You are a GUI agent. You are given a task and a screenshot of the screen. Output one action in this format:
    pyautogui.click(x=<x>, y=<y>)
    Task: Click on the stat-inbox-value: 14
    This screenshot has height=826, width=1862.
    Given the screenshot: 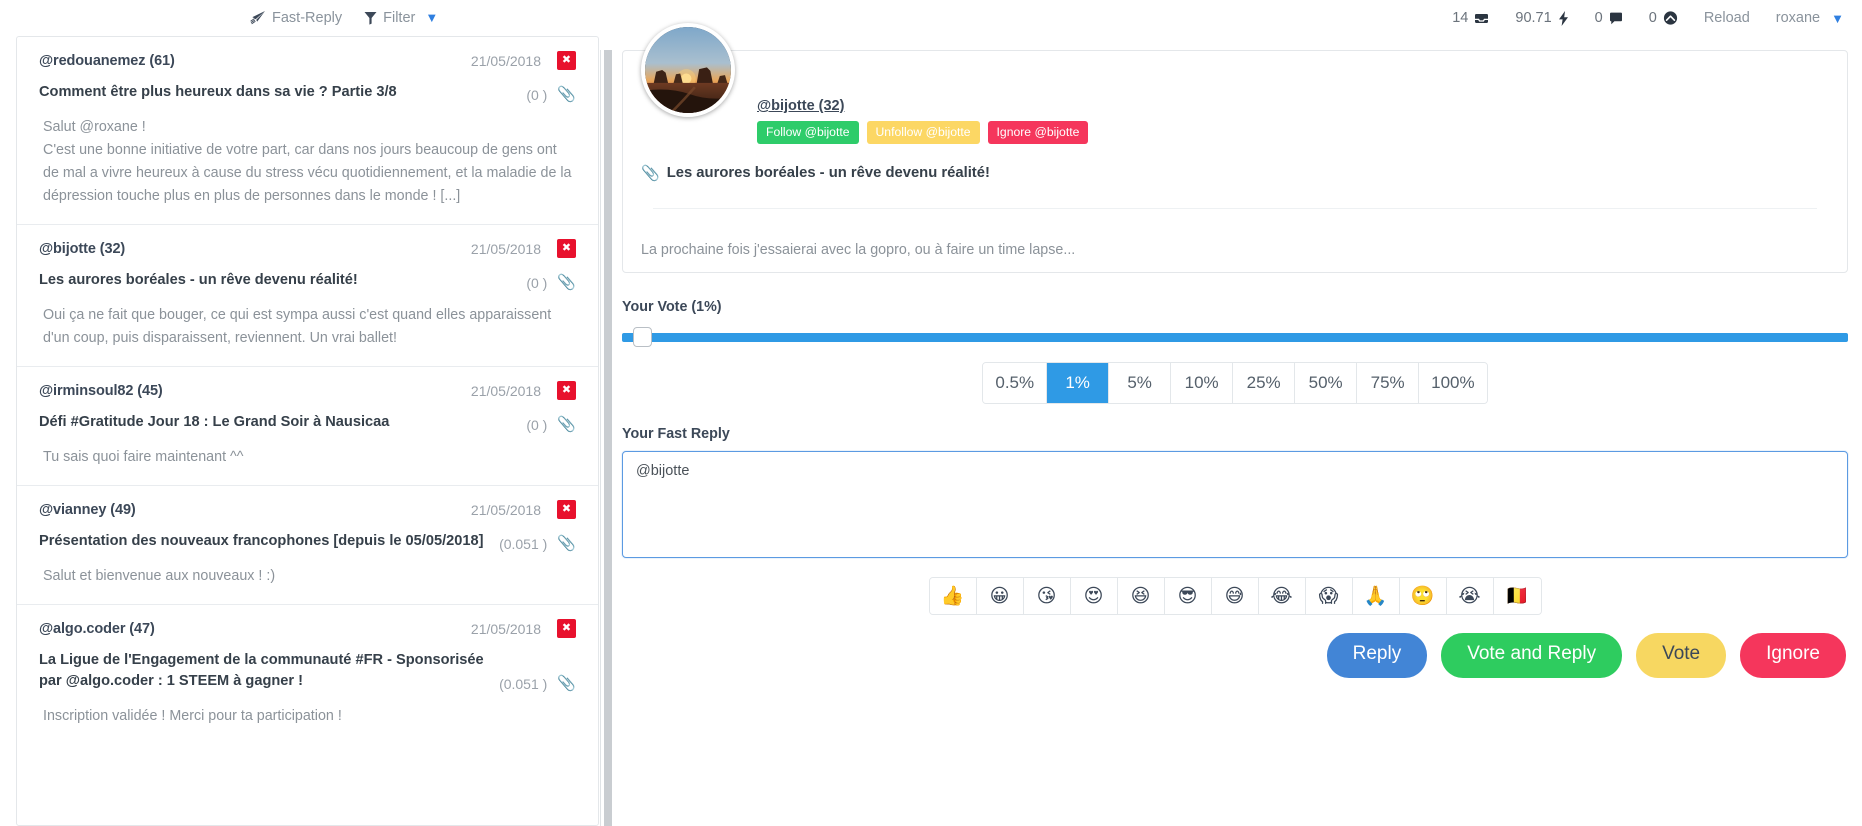 What is the action you would take?
    pyautogui.click(x=1460, y=18)
    